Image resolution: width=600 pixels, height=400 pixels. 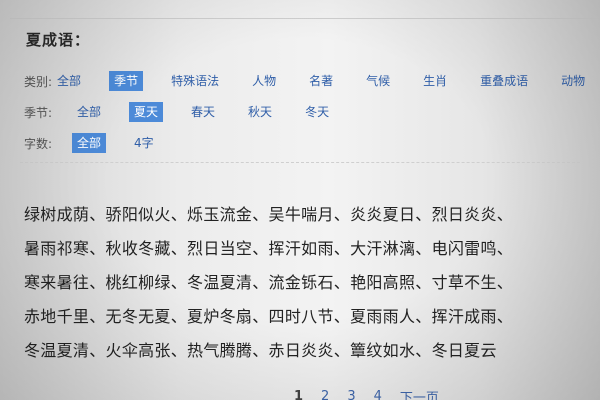 What do you see at coordinates (419, 393) in the screenshot?
I see `next-page-link: 下一页` at bounding box center [419, 393].